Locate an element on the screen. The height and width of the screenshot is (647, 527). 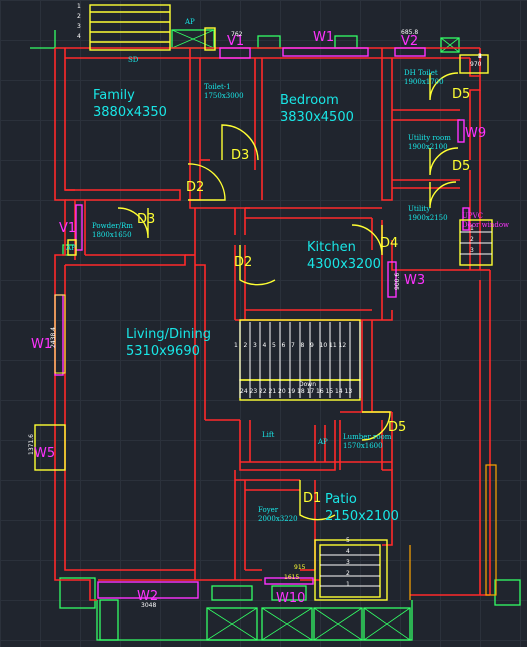
top-step: 4 is located at coordinates (79, 36).